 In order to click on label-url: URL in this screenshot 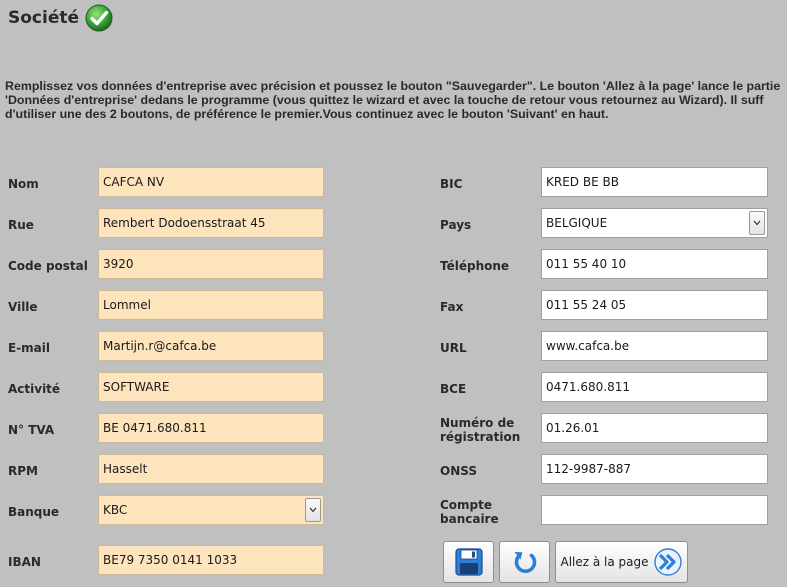, I will do `click(453, 348)`.